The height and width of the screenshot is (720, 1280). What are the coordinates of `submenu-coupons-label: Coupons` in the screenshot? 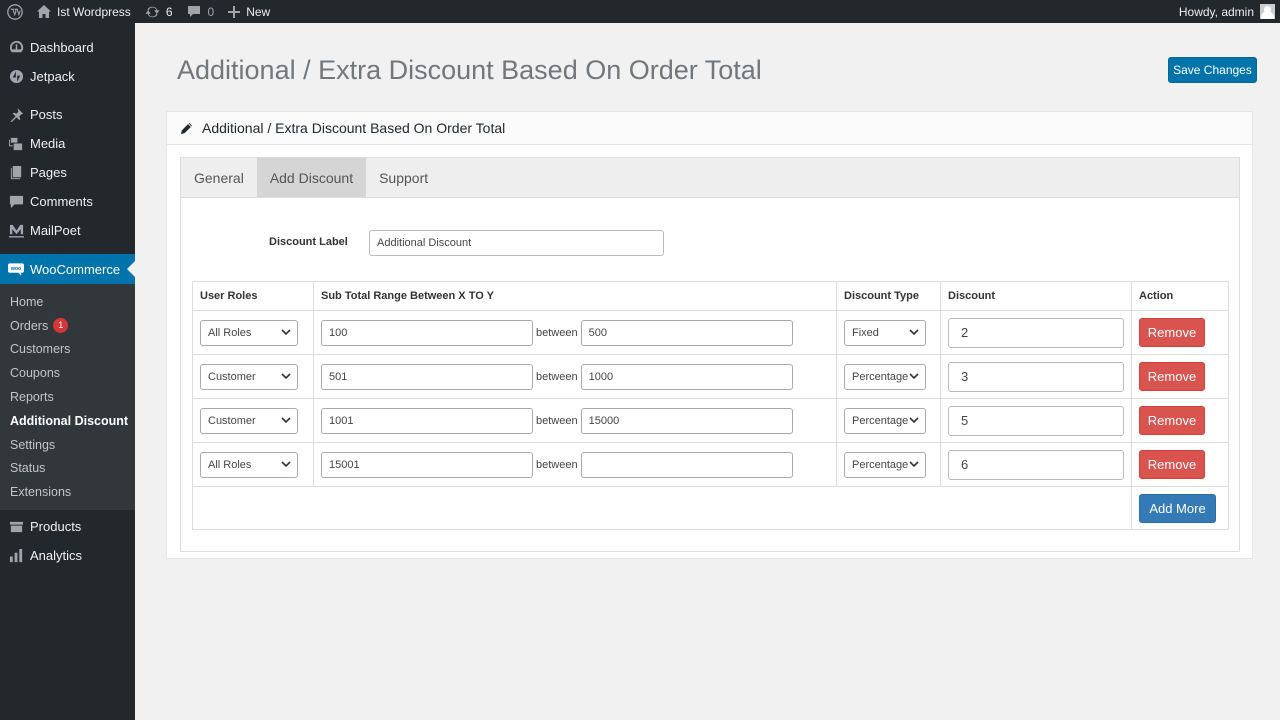 It's located at (35, 373).